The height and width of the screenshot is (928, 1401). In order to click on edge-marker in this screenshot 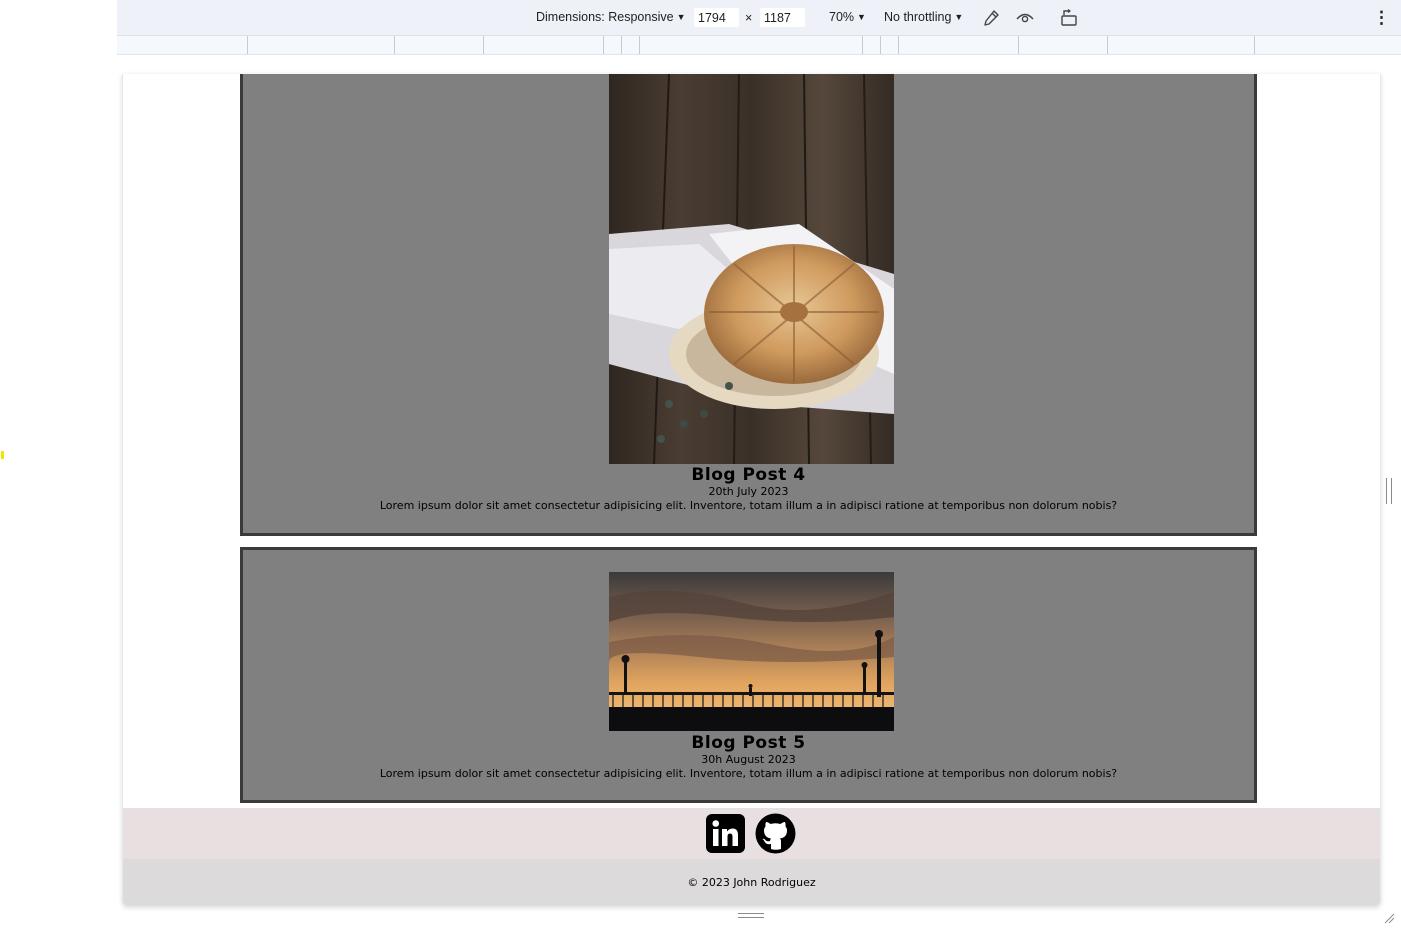, I will do `click(2, 455)`.